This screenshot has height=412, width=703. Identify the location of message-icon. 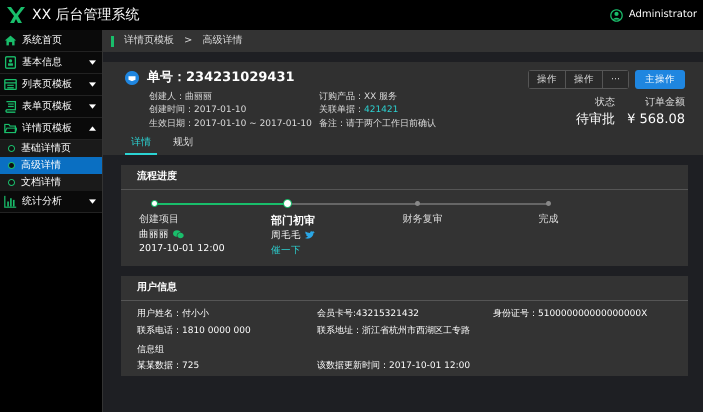
(132, 77).